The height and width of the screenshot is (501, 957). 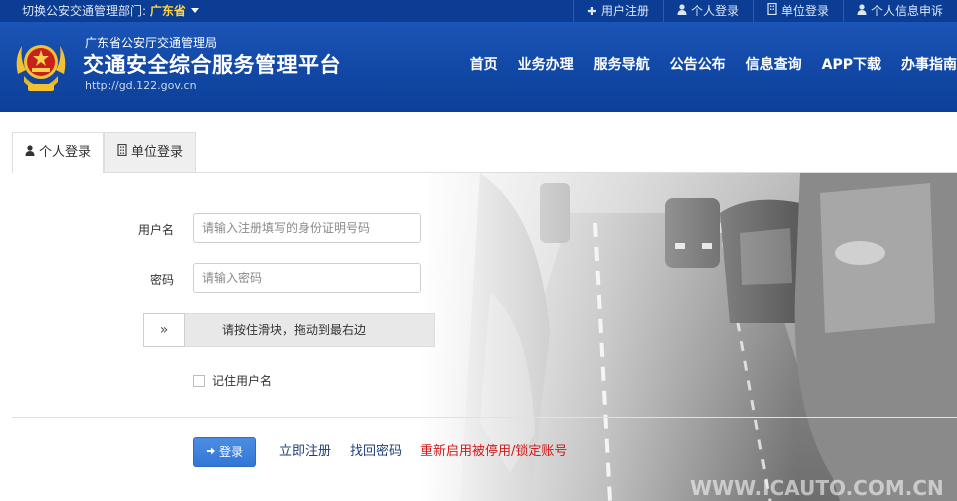 What do you see at coordinates (484, 172) in the screenshot?
I see `tab-underline` at bounding box center [484, 172].